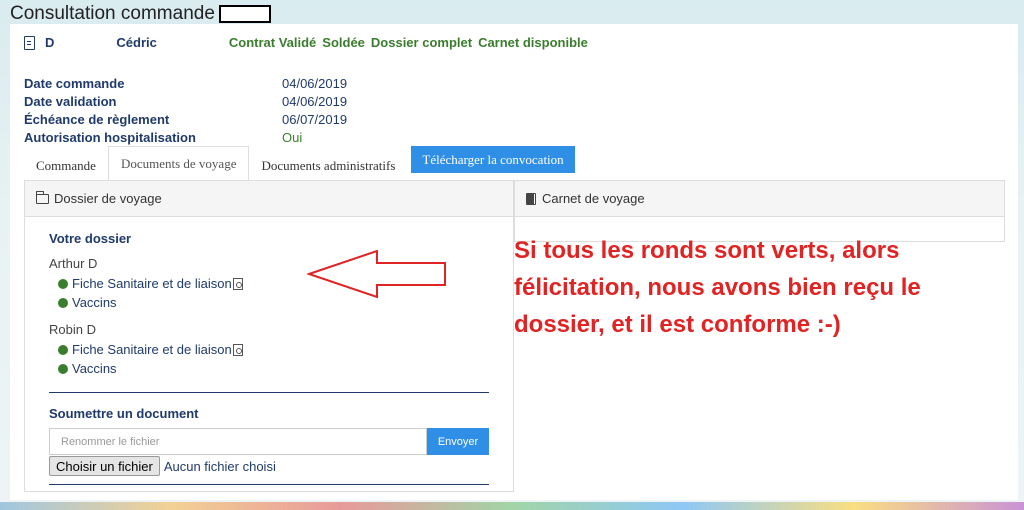 This screenshot has width=1024, height=510. I want to click on panel-header: Carnet de voyage, so click(759, 199).